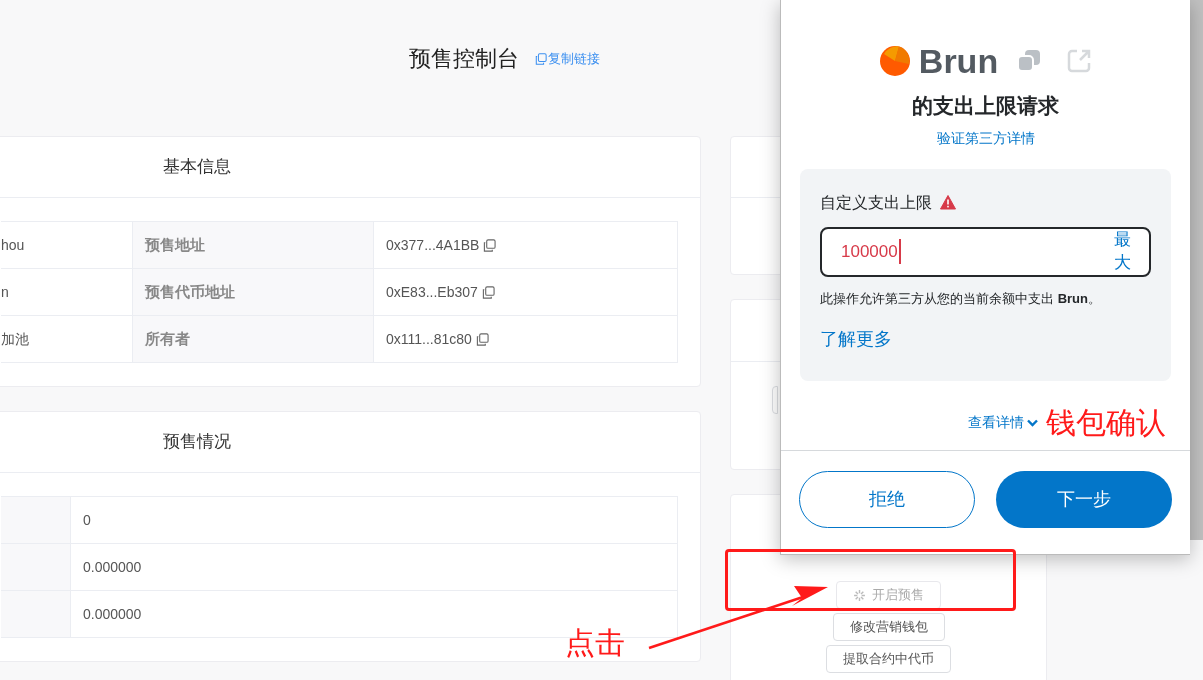 The width and height of the screenshot is (1203, 680). Describe the element at coordinates (429, 339) in the screenshot. I see `address-text: 0x111...81c80` at that location.